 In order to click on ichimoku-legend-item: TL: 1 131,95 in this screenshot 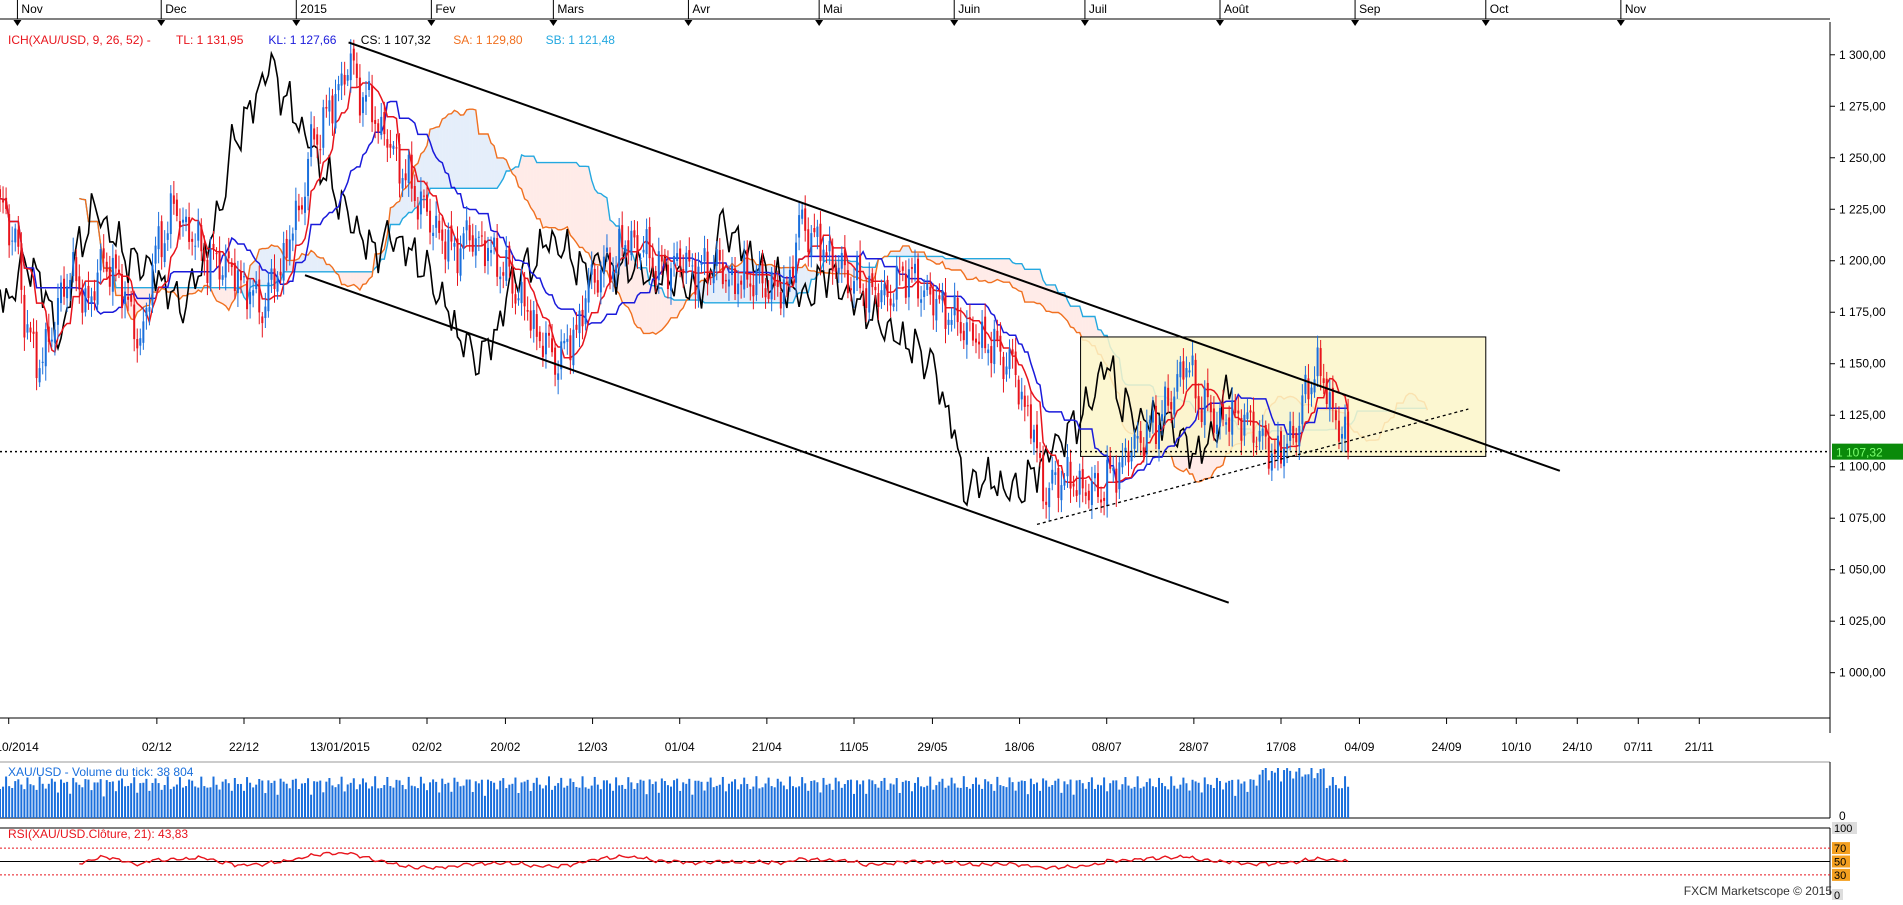, I will do `click(210, 40)`.